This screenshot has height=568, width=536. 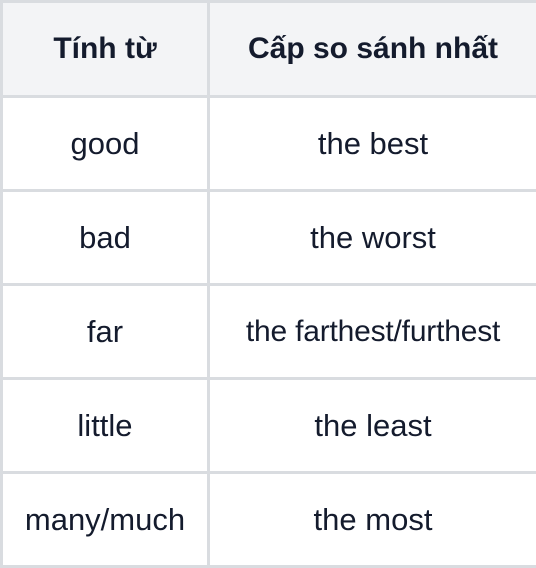 I want to click on header-adjective: Tính từ, so click(x=105, y=49).